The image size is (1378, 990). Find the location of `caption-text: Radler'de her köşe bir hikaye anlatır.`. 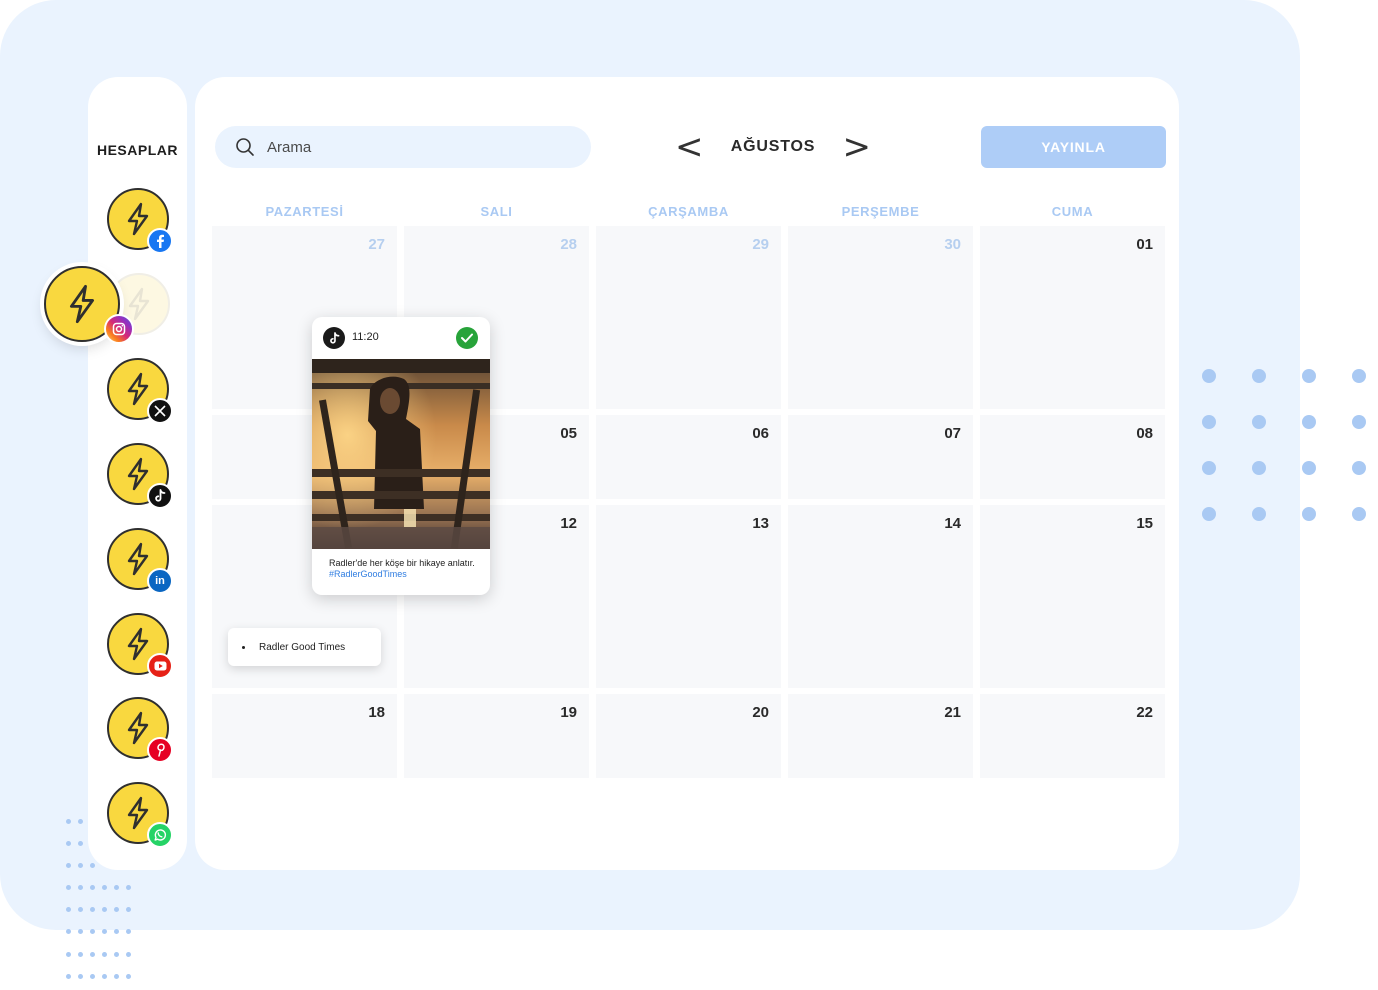

caption-text: Radler'de her köşe bir hikaye anlatır. is located at coordinates (402, 563).